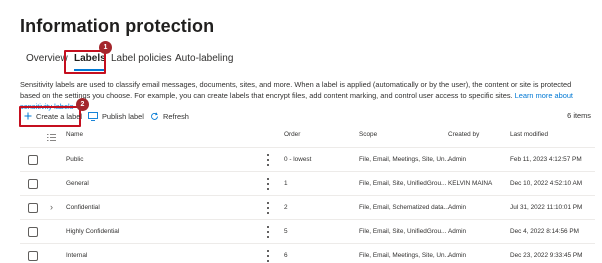 The width and height of the screenshot is (602, 263). What do you see at coordinates (141, 58) in the screenshot?
I see `tab-label: Label policies` at bounding box center [141, 58].